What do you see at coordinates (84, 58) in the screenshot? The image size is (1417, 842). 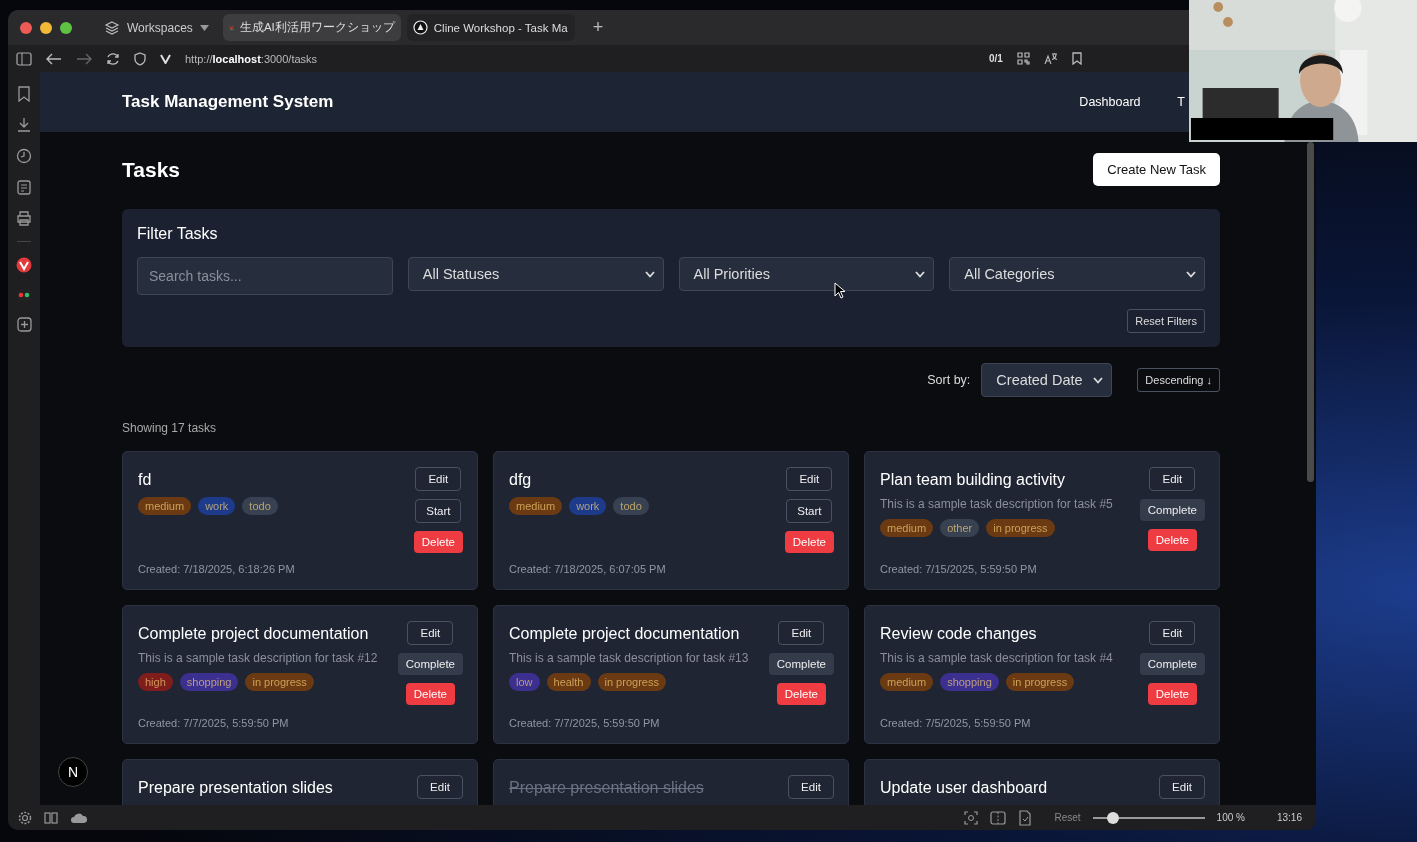 I see `forward-icon` at bounding box center [84, 58].